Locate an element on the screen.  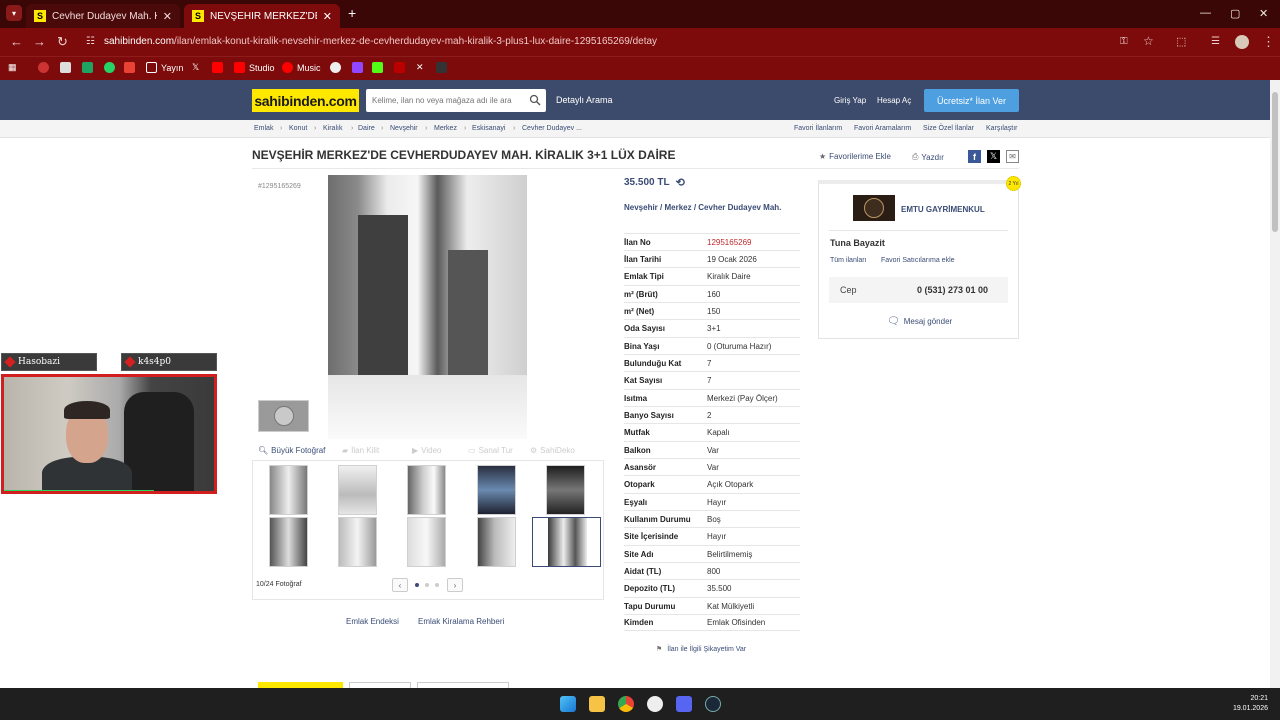
favorite-searches-link: Favori Aramalarım is located at coordinates (882, 128).